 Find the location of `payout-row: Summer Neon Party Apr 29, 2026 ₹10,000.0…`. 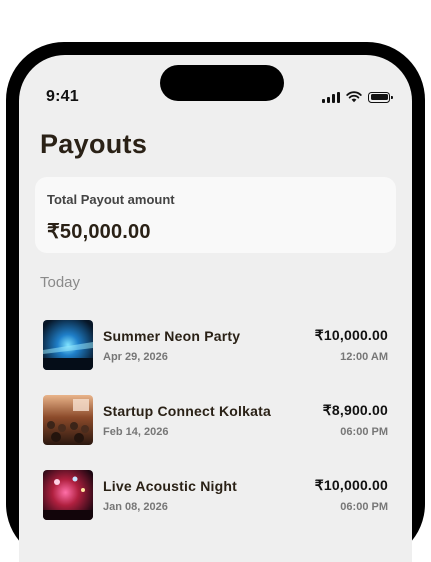

payout-row: Summer Neon Party Apr 29, 2026 ₹10,000.0… is located at coordinates (215, 345).